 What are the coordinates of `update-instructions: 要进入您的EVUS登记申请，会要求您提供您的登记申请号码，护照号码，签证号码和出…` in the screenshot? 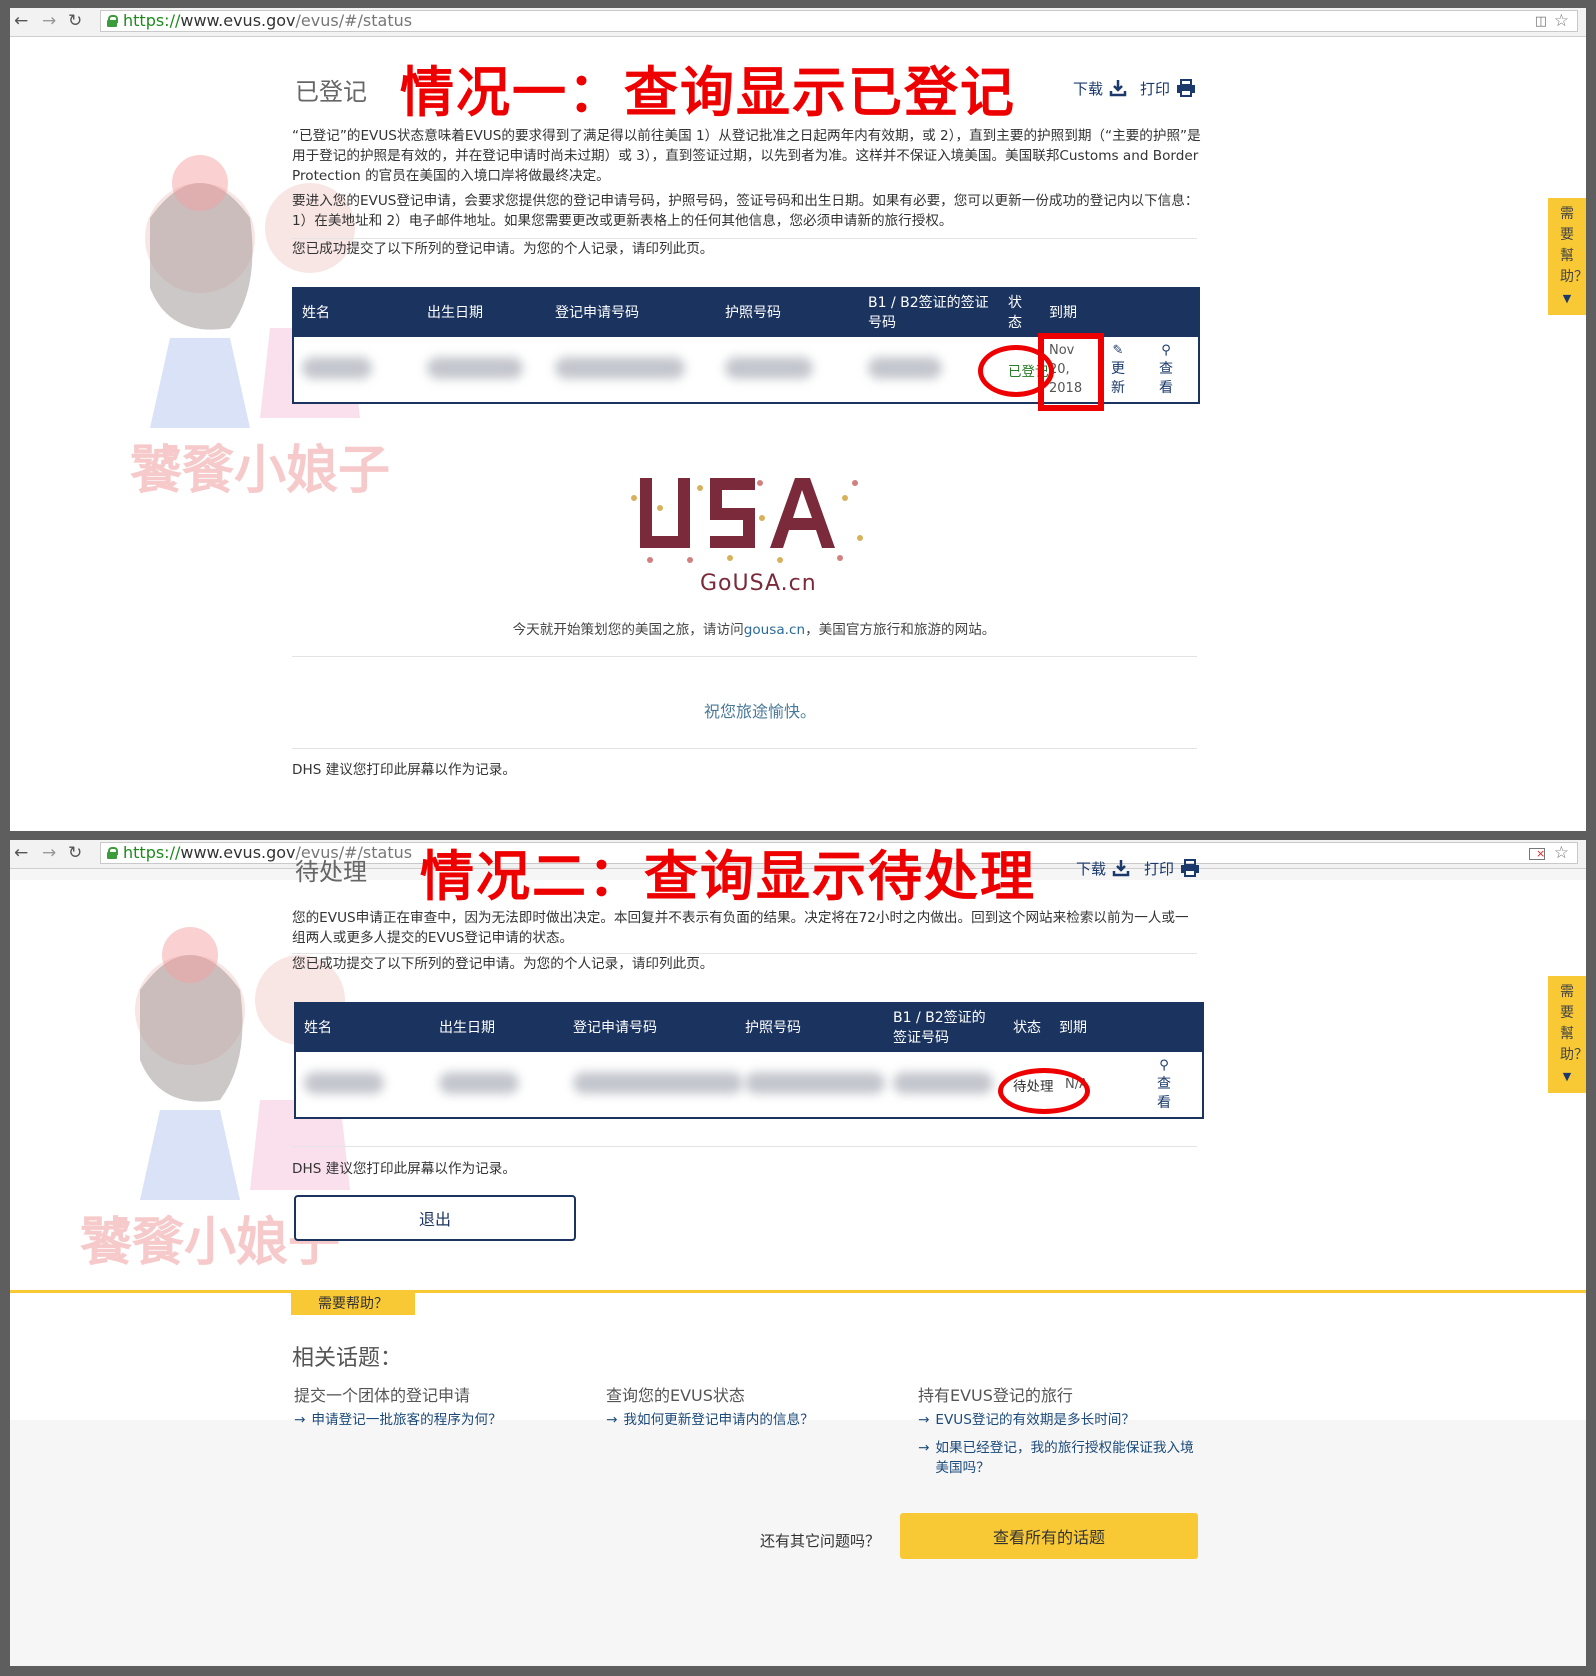 It's located at (745, 211).